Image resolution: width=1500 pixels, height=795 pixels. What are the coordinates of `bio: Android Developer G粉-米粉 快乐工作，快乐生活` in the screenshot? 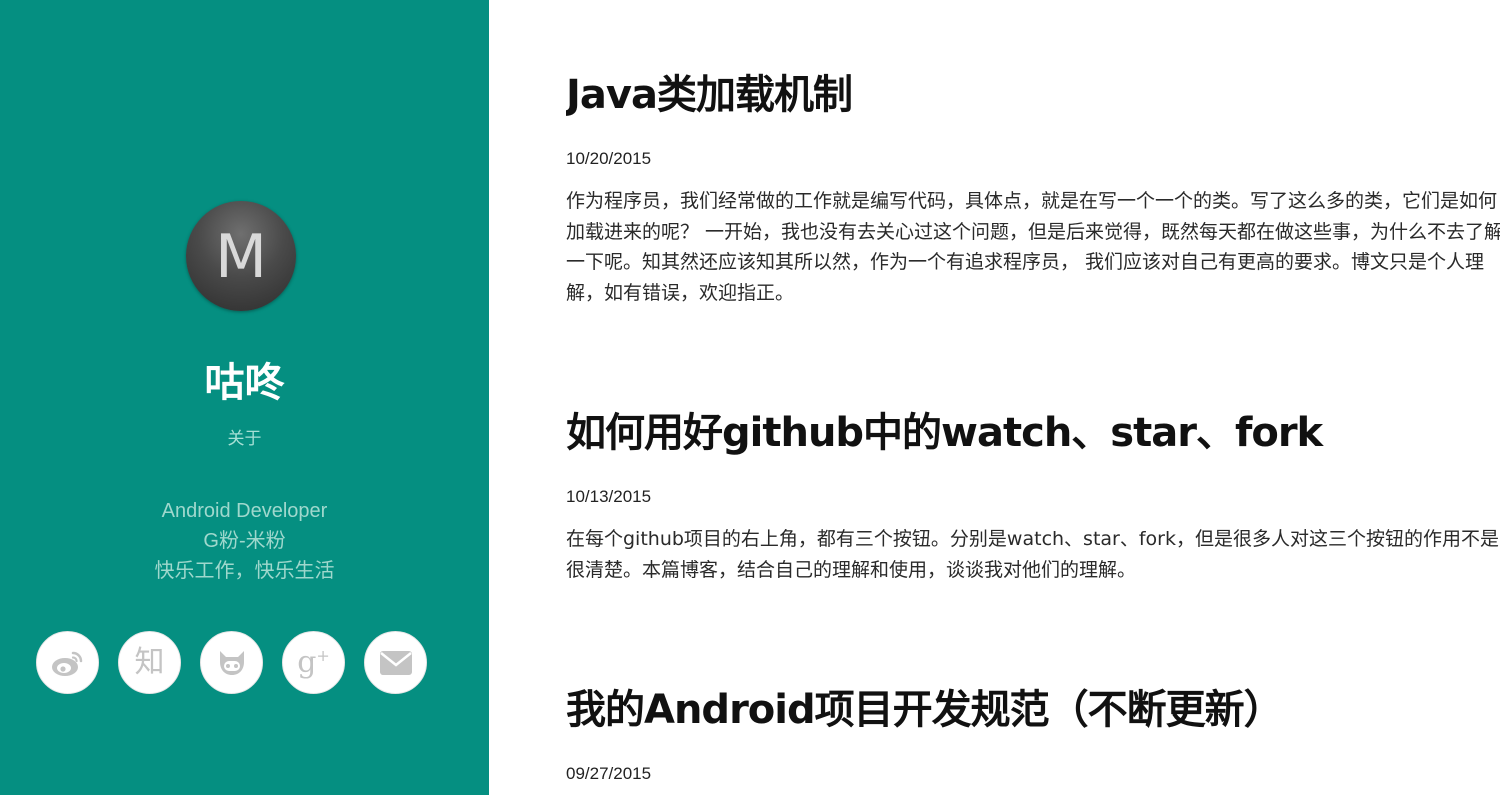 It's located at (244, 541).